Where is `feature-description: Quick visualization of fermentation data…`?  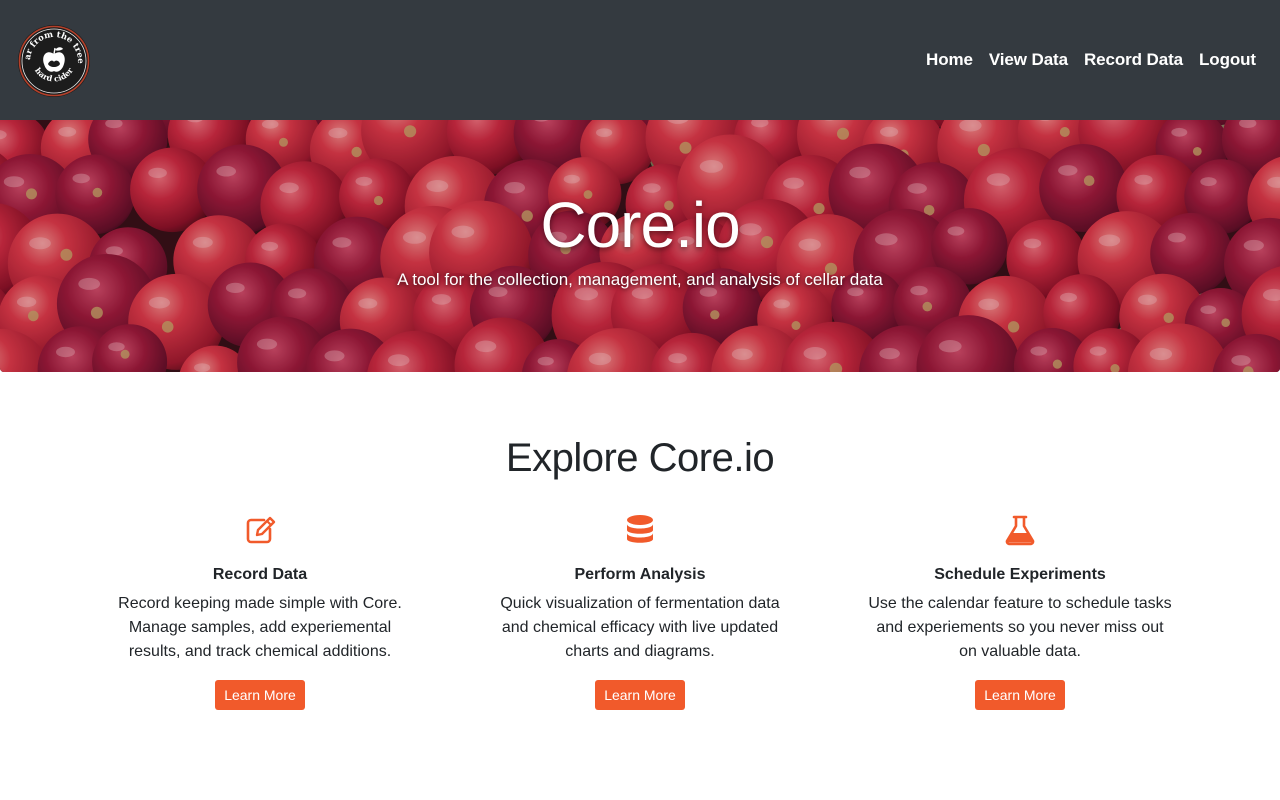 feature-description: Quick visualization of fermentation data… is located at coordinates (640, 627).